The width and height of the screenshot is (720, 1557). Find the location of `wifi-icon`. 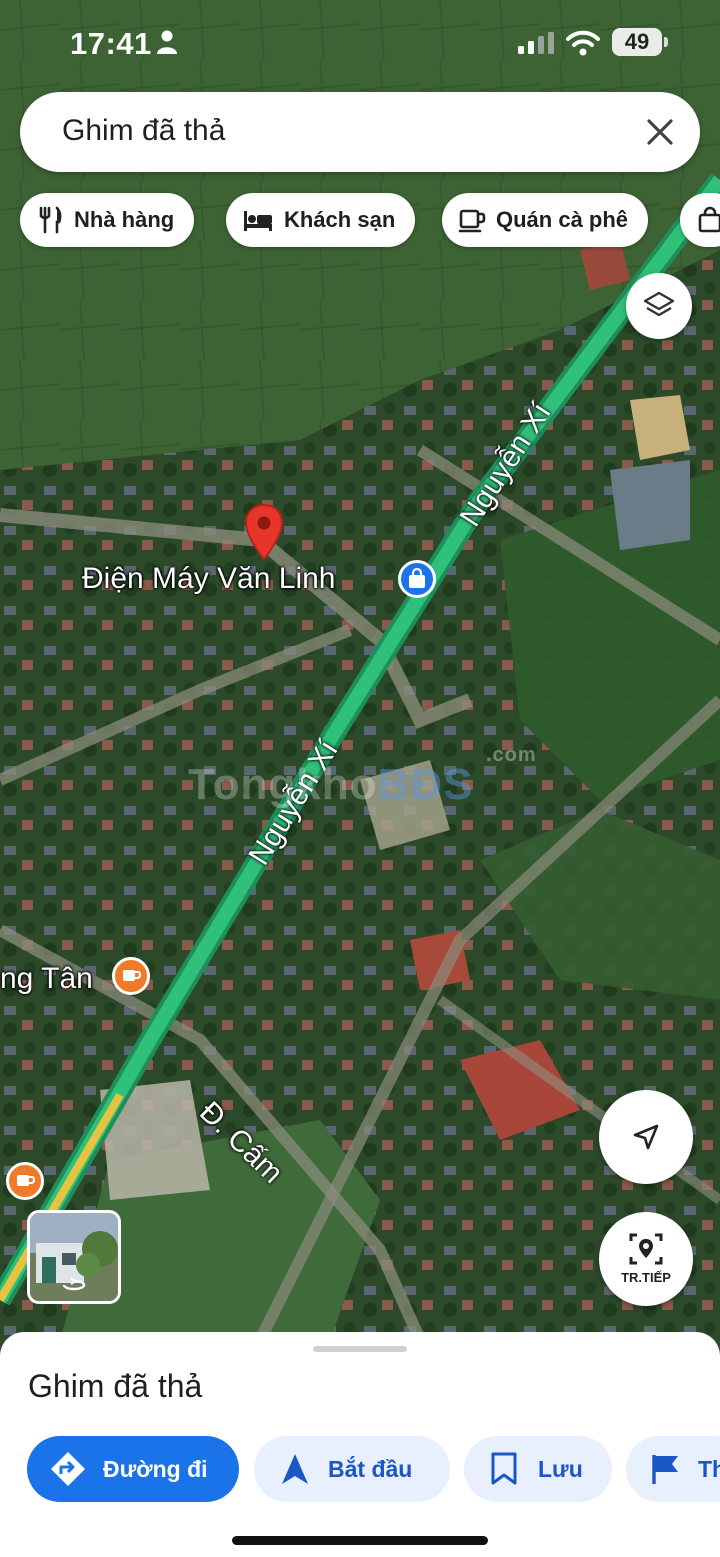

wifi-icon is located at coordinates (583, 43).